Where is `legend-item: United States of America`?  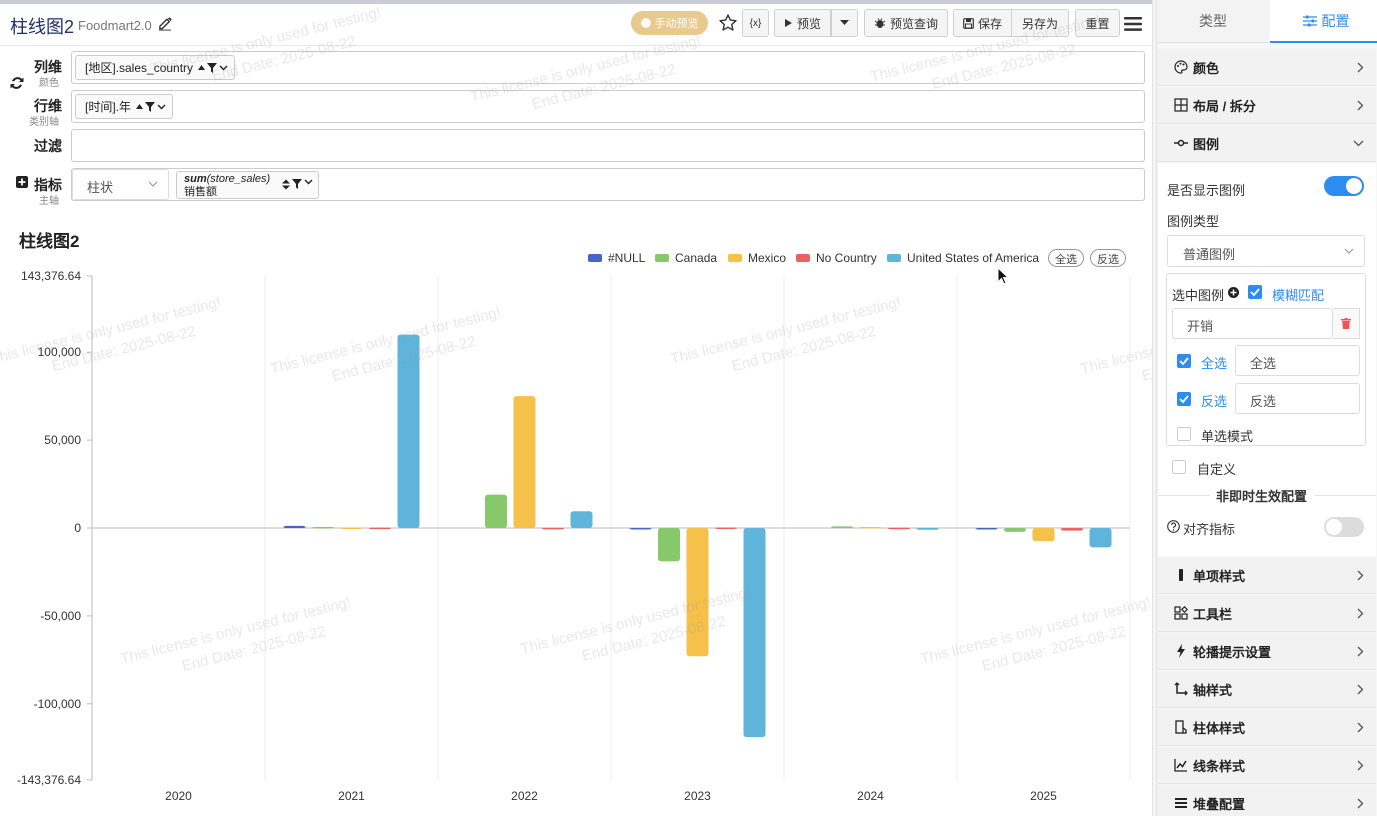 legend-item: United States of America is located at coordinates (963, 258).